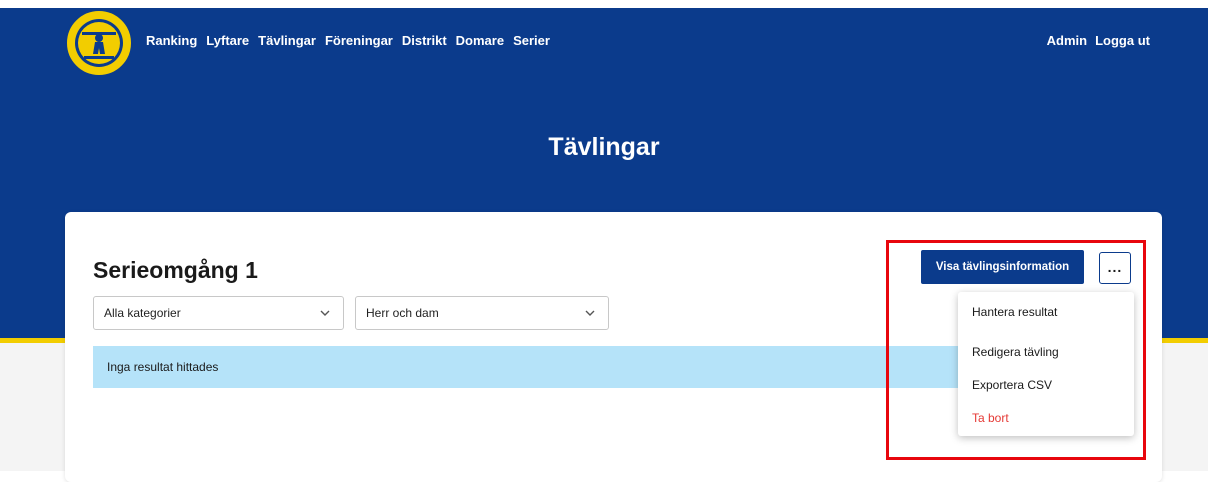 The width and height of the screenshot is (1208, 482). Describe the element at coordinates (480, 40) in the screenshot. I see `nav-item-domare: Domare` at that location.